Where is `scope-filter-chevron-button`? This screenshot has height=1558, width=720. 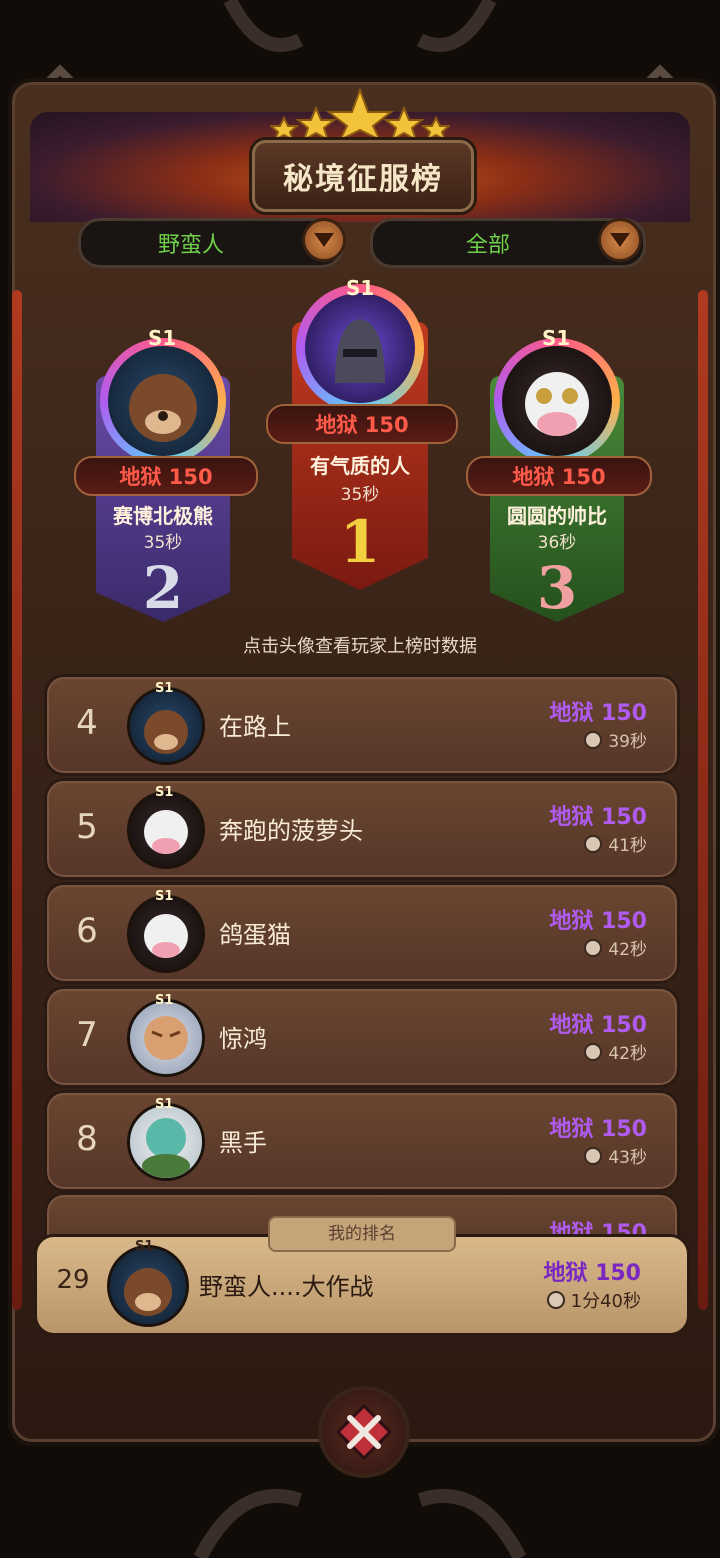
scope-filter-chevron-button is located at coordinates (620, 240).